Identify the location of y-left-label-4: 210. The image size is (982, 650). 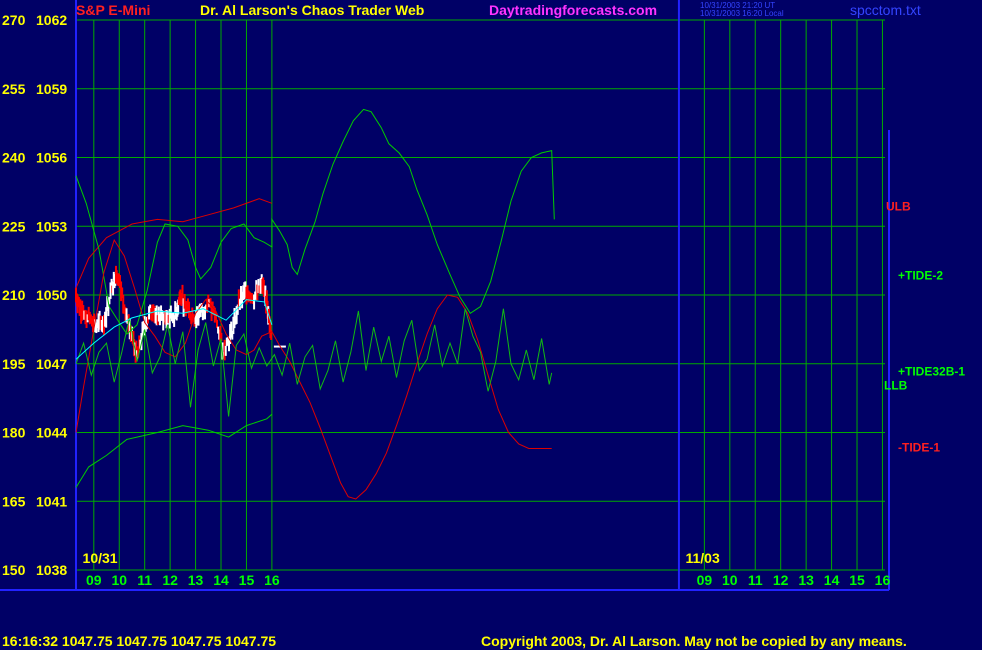
(14, 295).